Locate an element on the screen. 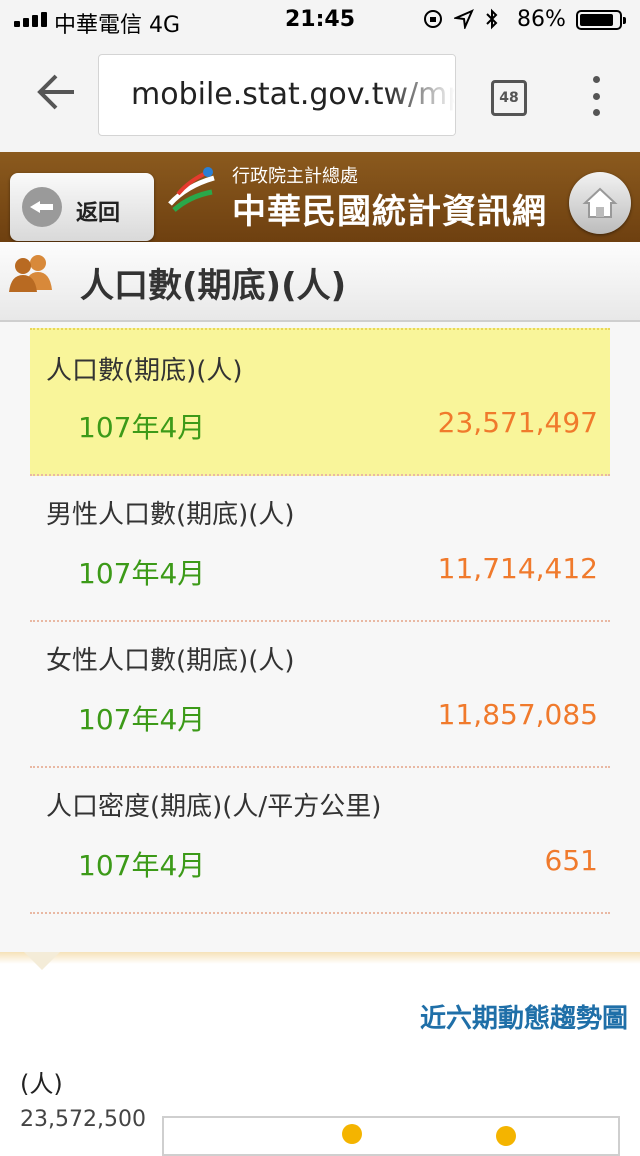 This screenshot has width=640, height=1156. back-button: 返回 is located at coordinates (82, 207).